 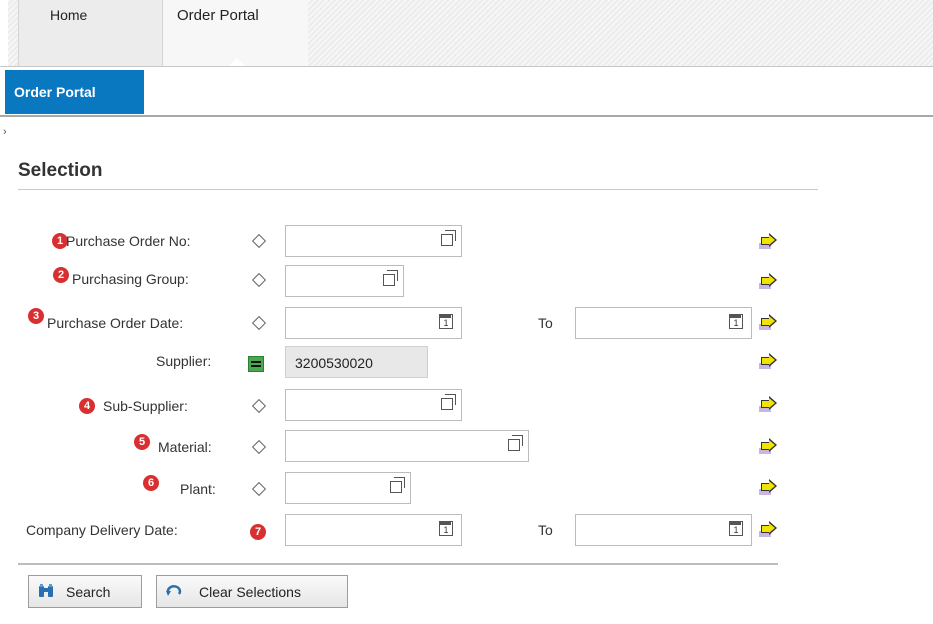 I want to click on top-navigation: Home Order Portal, so click(x=466, y=33).